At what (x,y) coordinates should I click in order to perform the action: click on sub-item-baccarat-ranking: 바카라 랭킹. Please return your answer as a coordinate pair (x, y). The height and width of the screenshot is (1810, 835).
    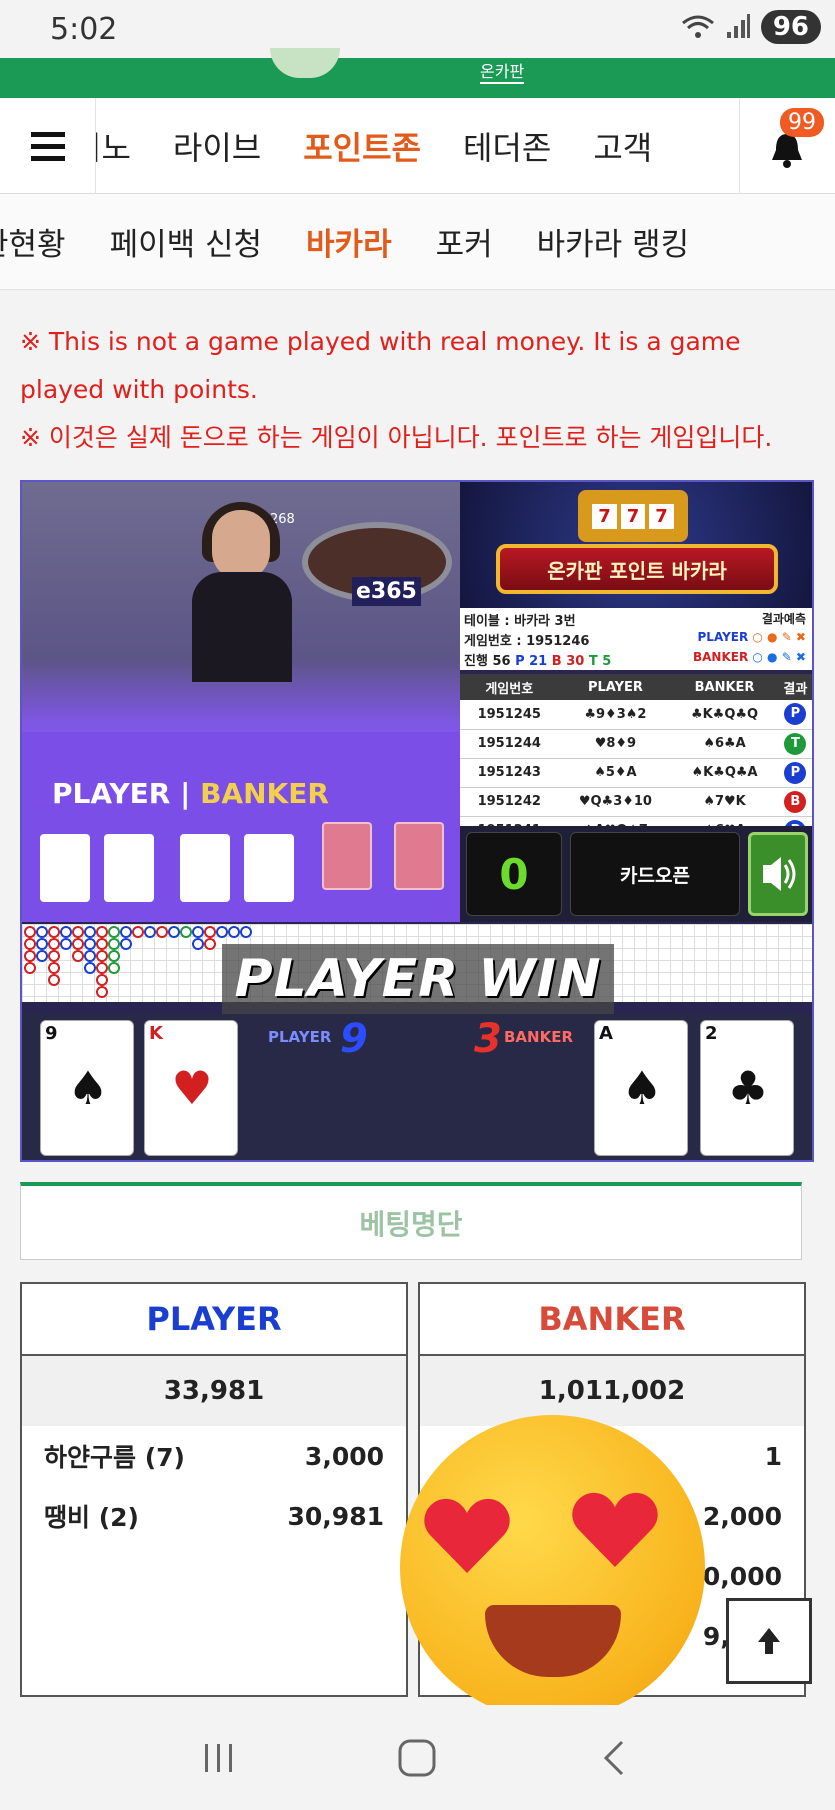
    Looking at the image, I should click on (613, 241).